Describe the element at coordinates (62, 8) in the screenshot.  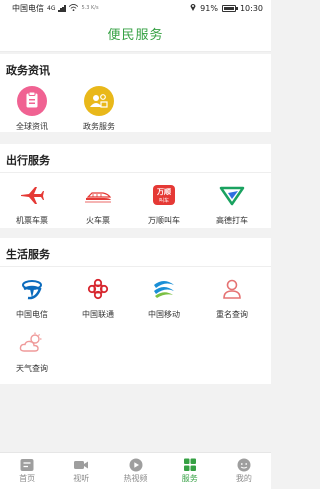
I see `signal-icon` at that location.